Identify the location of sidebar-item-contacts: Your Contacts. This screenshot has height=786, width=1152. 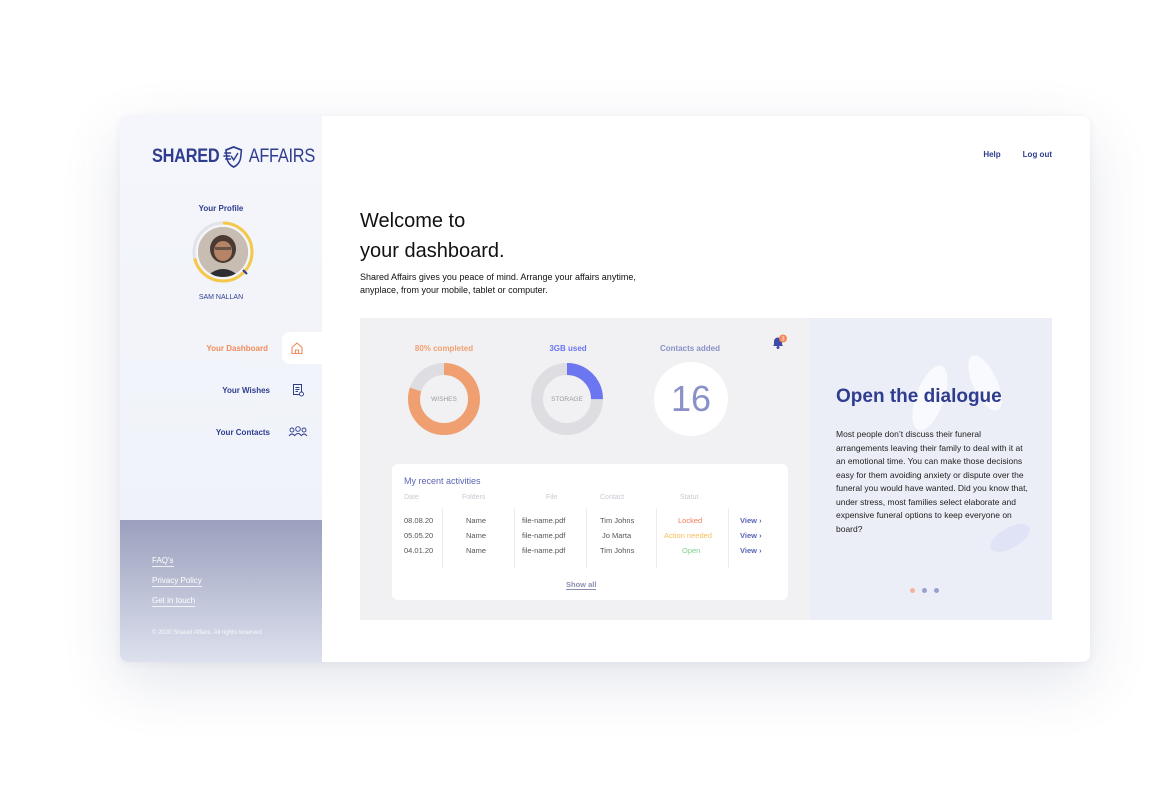
(221, 432).